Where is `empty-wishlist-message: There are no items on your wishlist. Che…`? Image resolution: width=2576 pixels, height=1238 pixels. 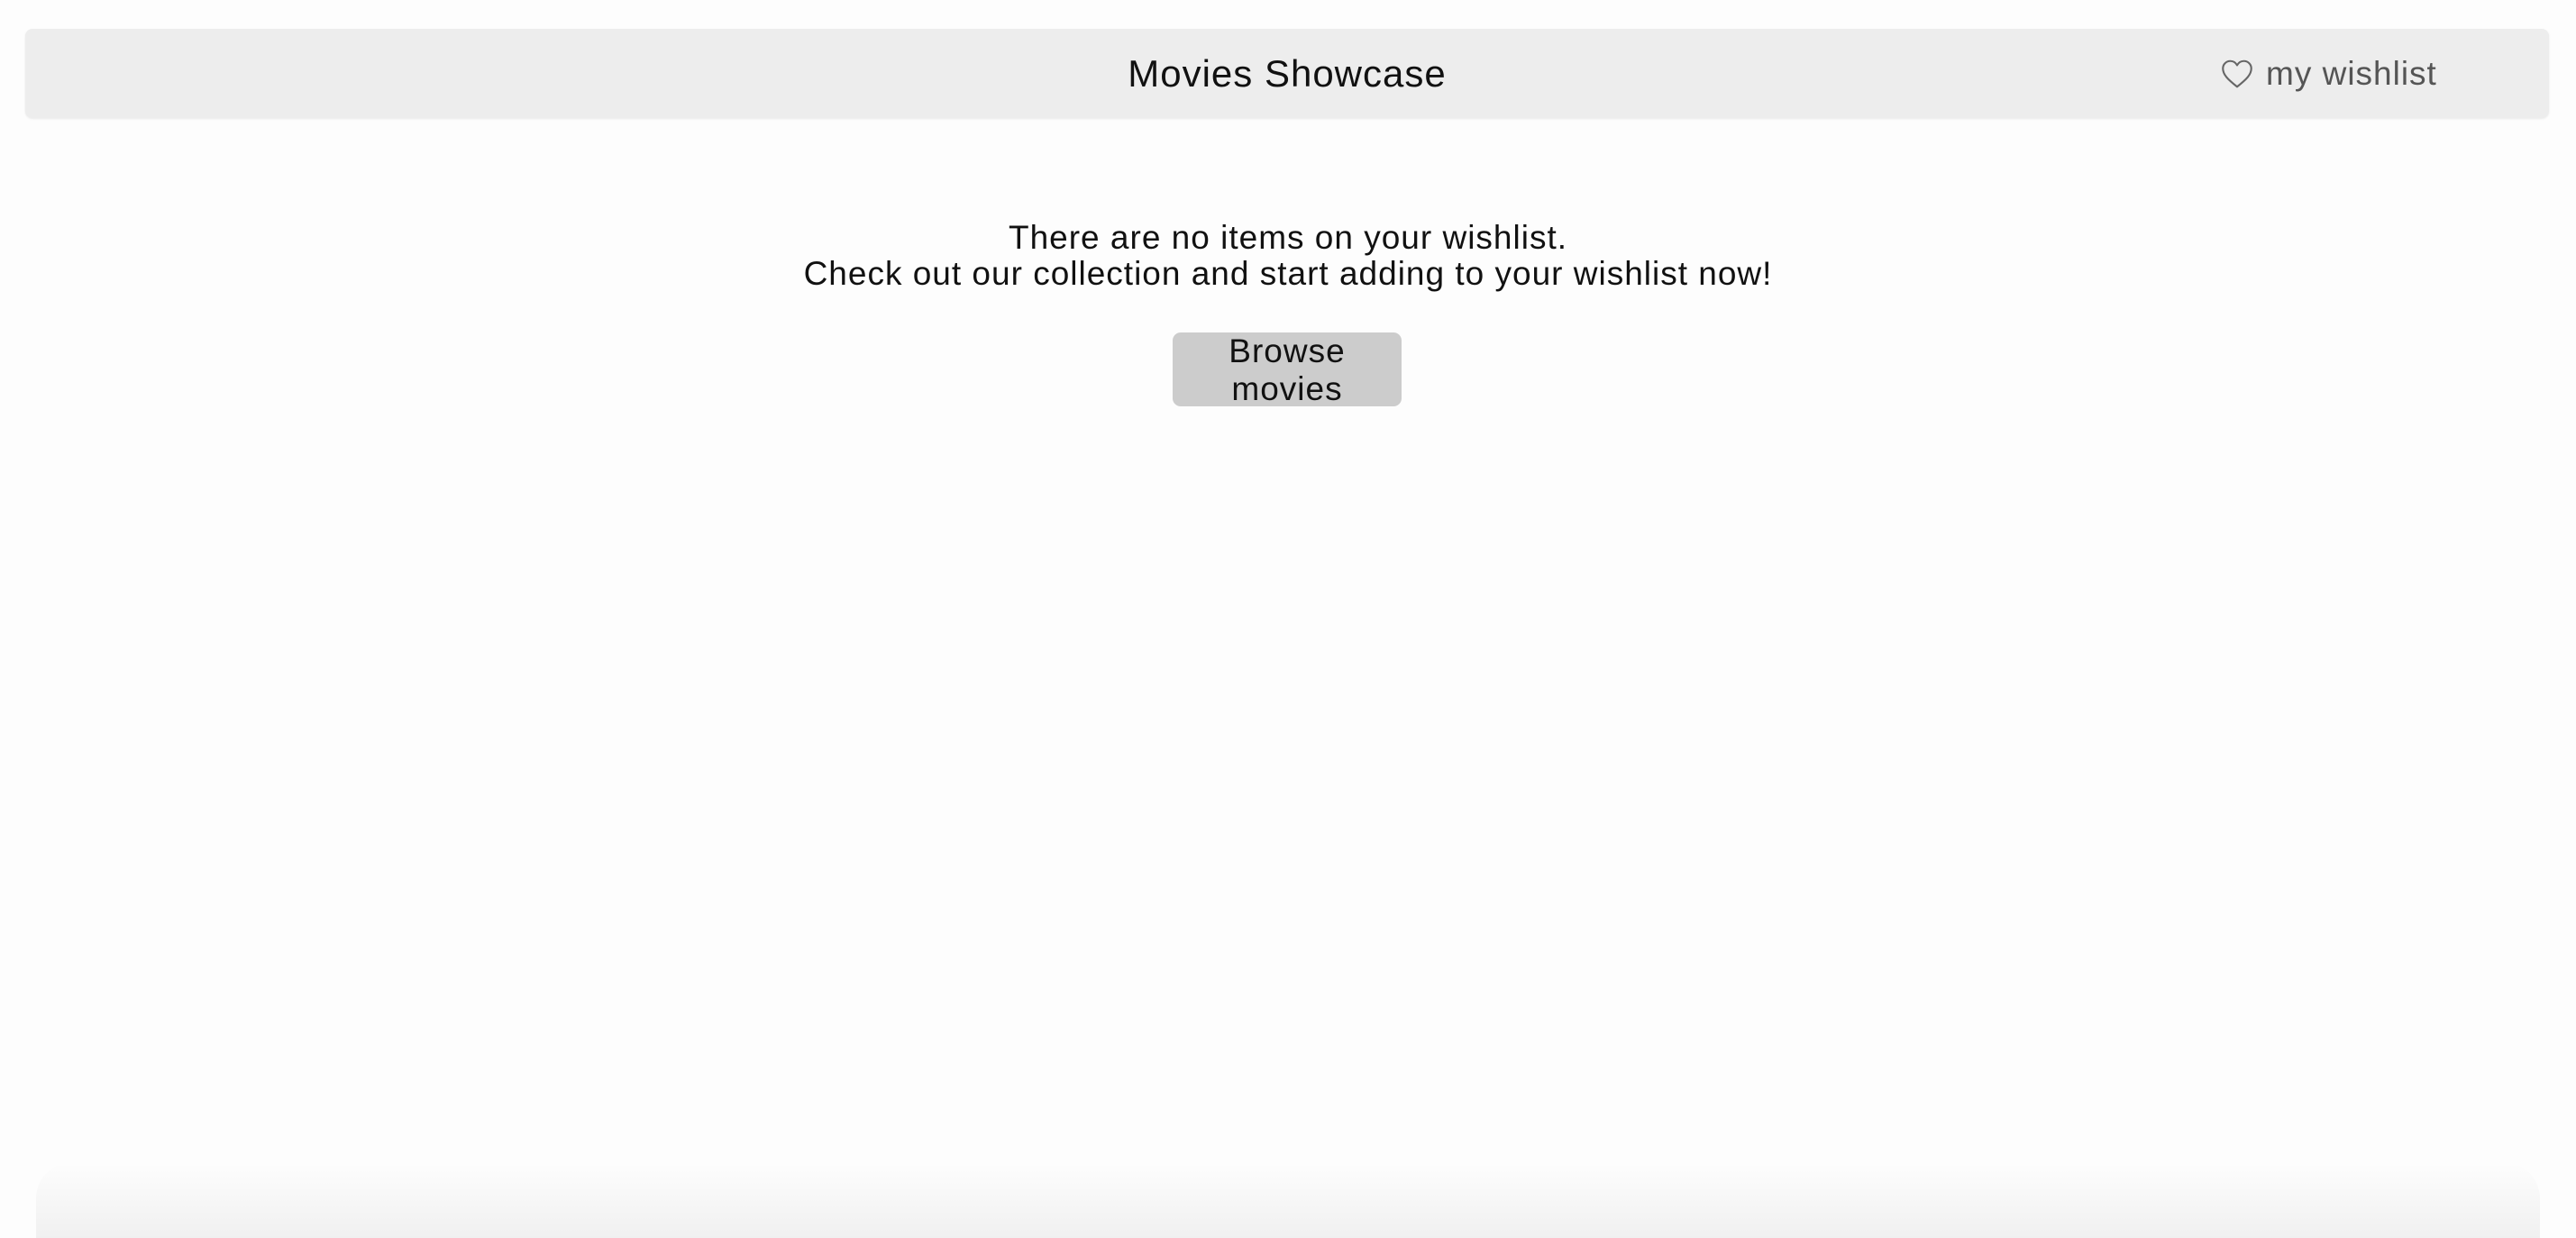 empty-wishlist-message: There are no items on your wishlist. Che… is located at coordinates (1288, 256).